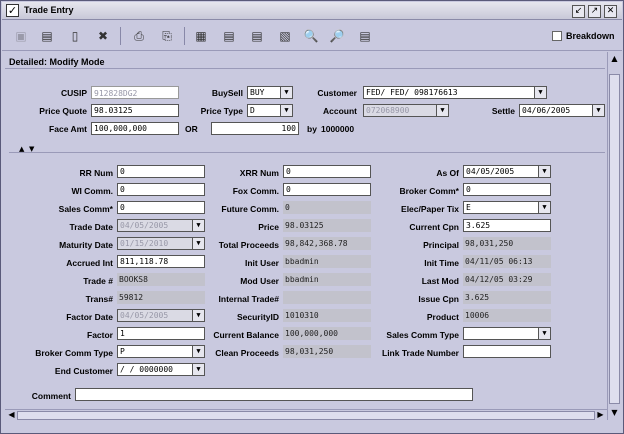 The image size is (624, 434). Describe the element at coordinates (442, 317) in the screenshot. I see `product-label: Product` at that location.